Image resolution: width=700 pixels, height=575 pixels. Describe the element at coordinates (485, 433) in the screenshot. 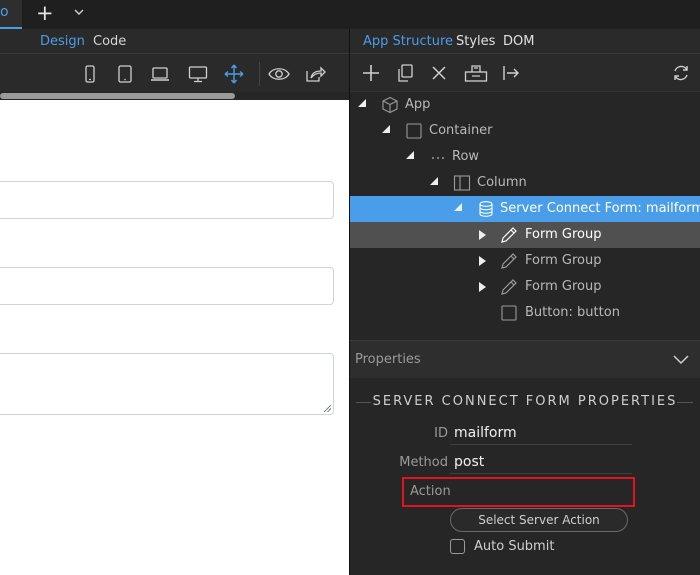

I see `id-field: mailform` at that location.